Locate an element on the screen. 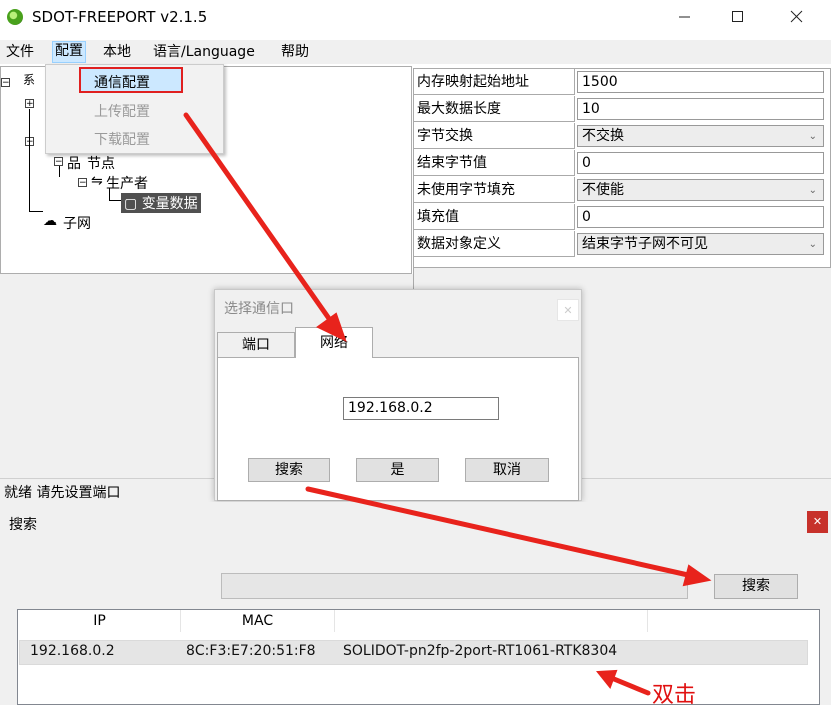  arrow-to-search-button is located at coordinates (498, 532).